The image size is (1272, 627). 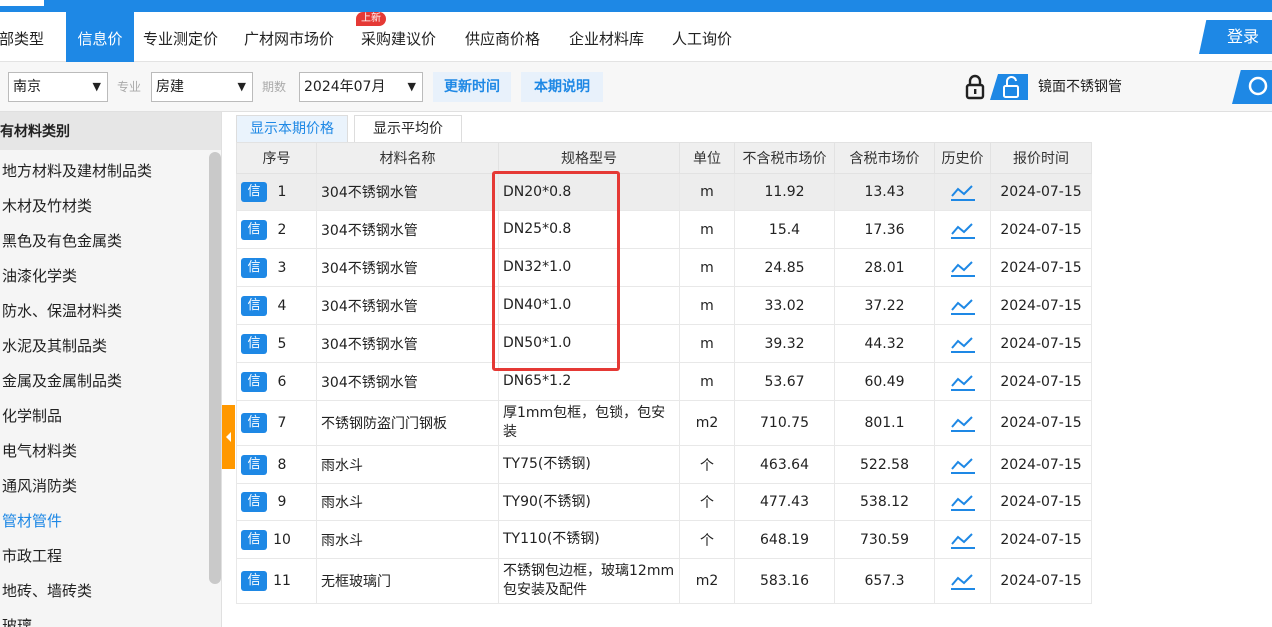 What do you see at coordinates (107, 241) in the screenshot?
I see `sidebar-item-metals: 黑色及有色金属类` at bounding box center [107, 241].